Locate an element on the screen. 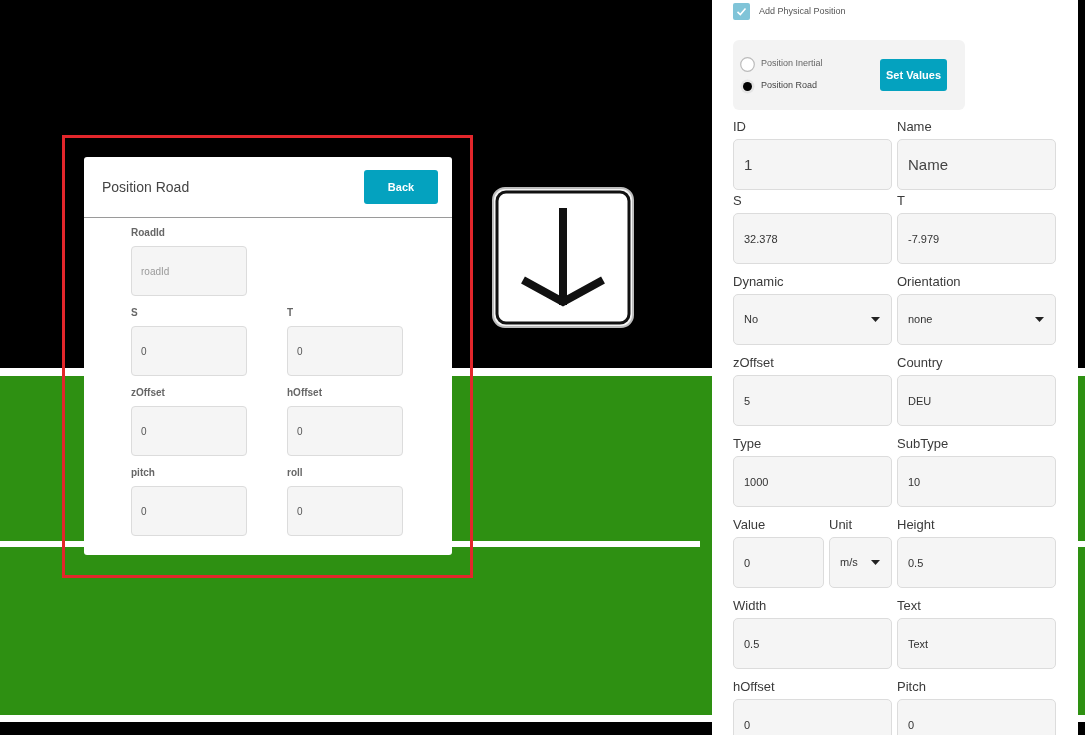  text-field: -7.979 is located at coordinates (976, 238).